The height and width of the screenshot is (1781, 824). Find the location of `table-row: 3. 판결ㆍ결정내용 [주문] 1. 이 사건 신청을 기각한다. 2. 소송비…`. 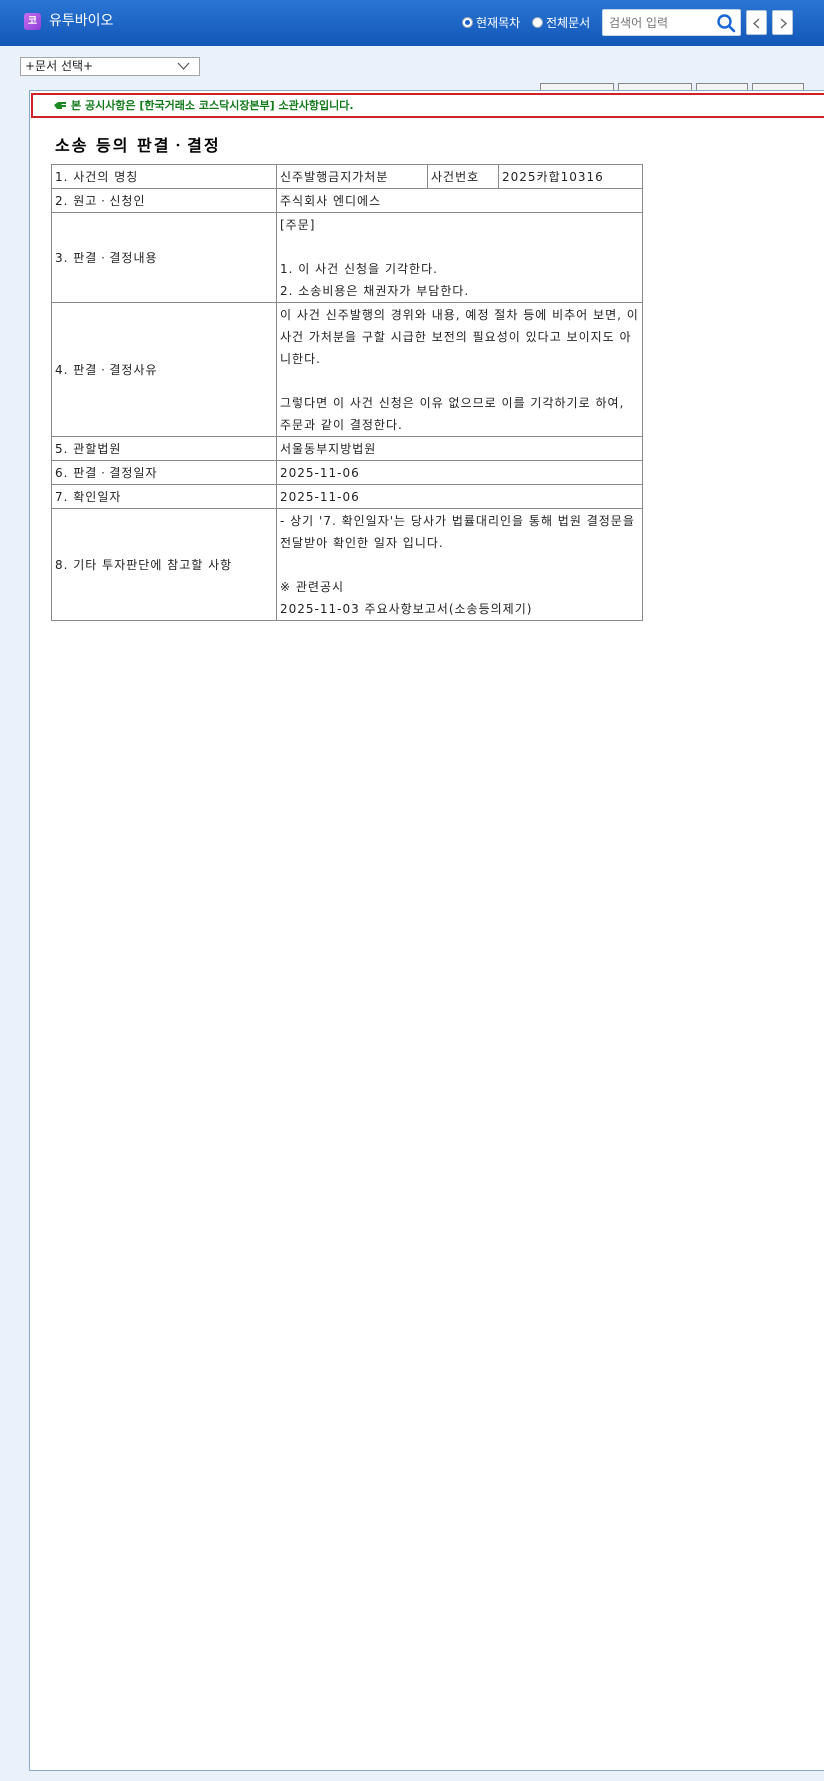

table-row: 3. 판결ㆍ결정내용 [주문] 1. 이 사건 신청을 기각한다. 2. 소송비… is located at coordinates (347, 257).